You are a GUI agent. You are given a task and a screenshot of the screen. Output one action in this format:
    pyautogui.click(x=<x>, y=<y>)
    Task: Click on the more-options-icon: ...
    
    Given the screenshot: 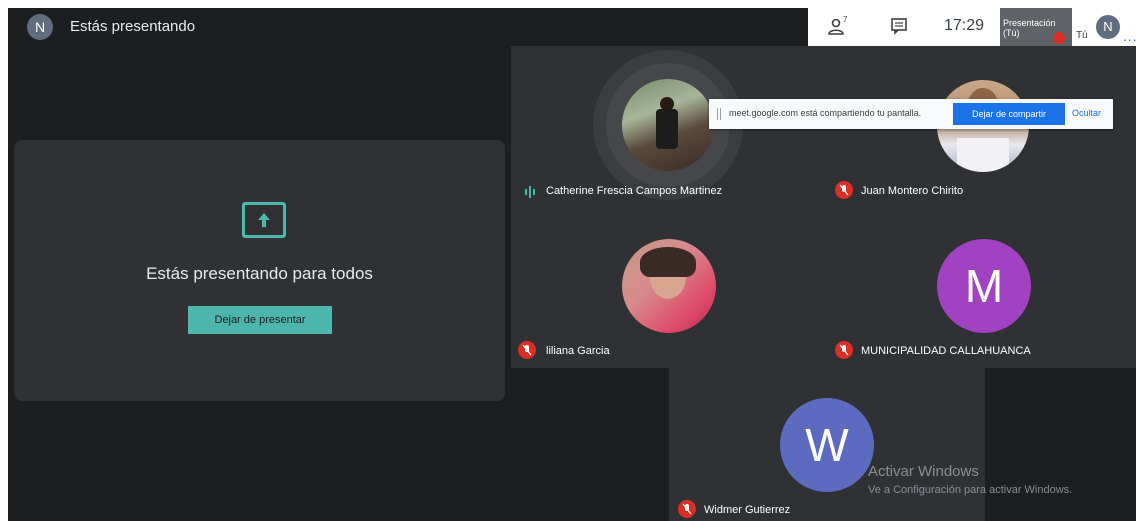 What is the action you would take?
    pyautogui.click(x=1129, y=36)
    